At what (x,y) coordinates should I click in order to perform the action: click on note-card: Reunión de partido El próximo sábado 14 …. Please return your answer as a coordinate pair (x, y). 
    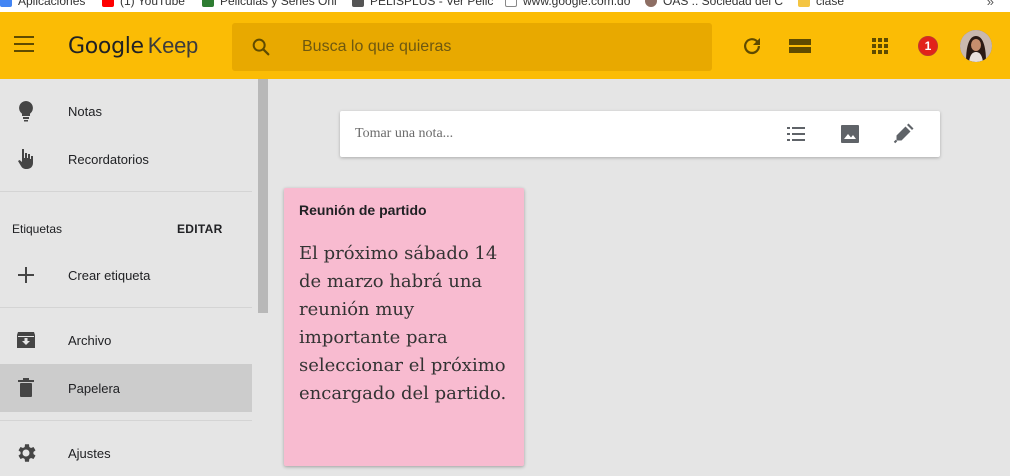
    Looking at the image, I should click on (404, 327).